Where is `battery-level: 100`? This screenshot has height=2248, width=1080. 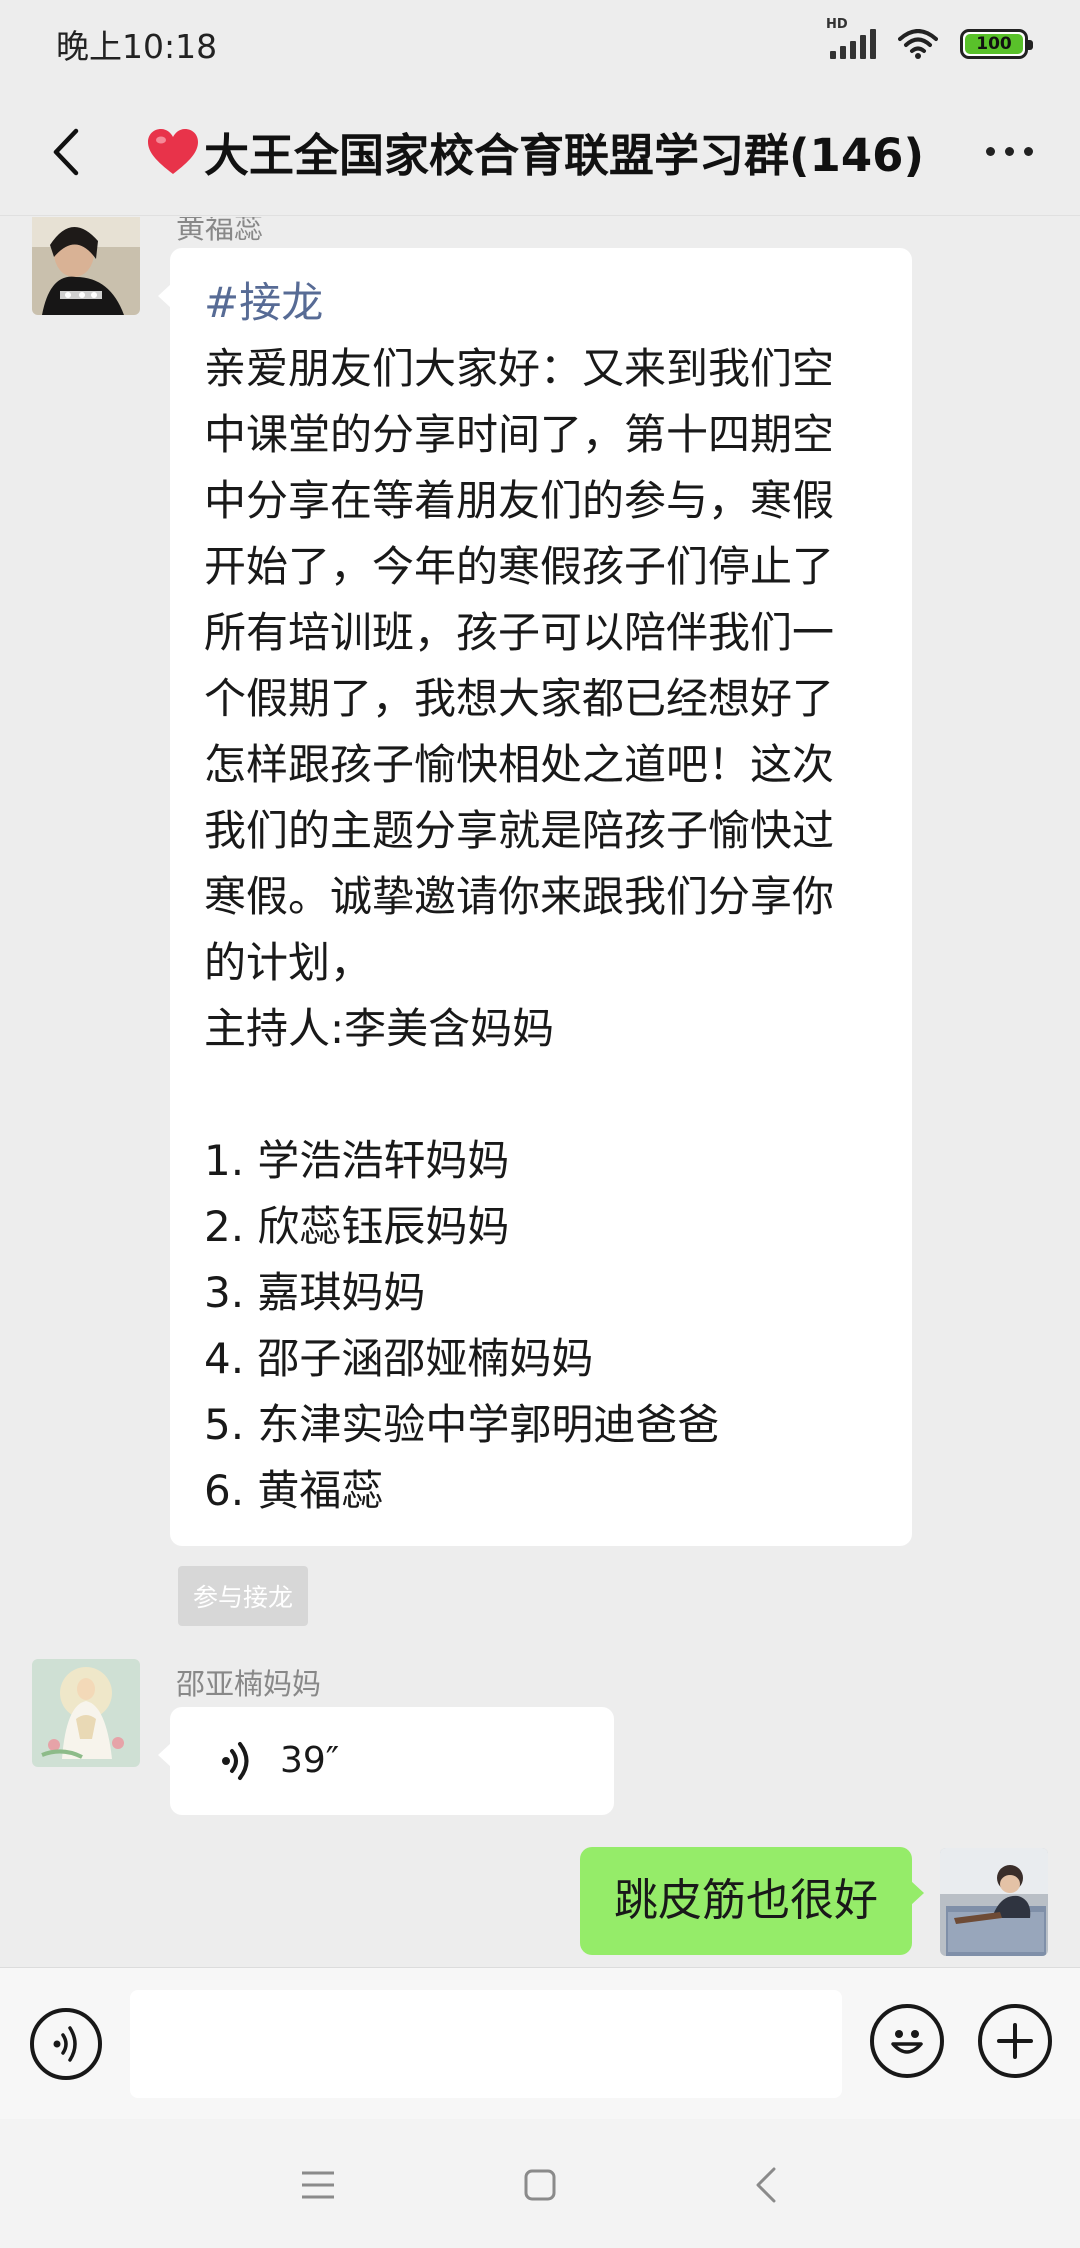 battery-level: 100 is located at coordinates (994, 44).